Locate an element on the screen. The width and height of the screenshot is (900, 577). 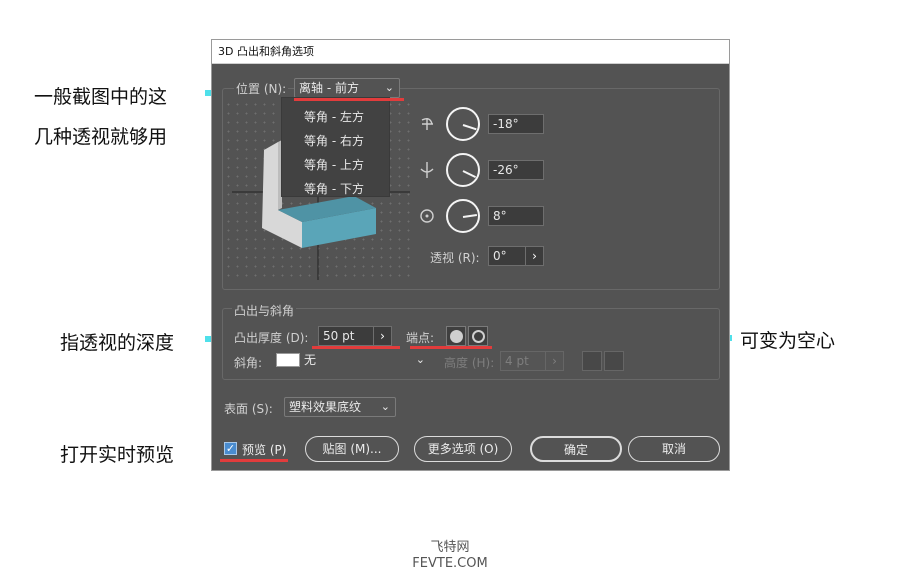
depth-stepper: › is located at coordinates (383, 336).